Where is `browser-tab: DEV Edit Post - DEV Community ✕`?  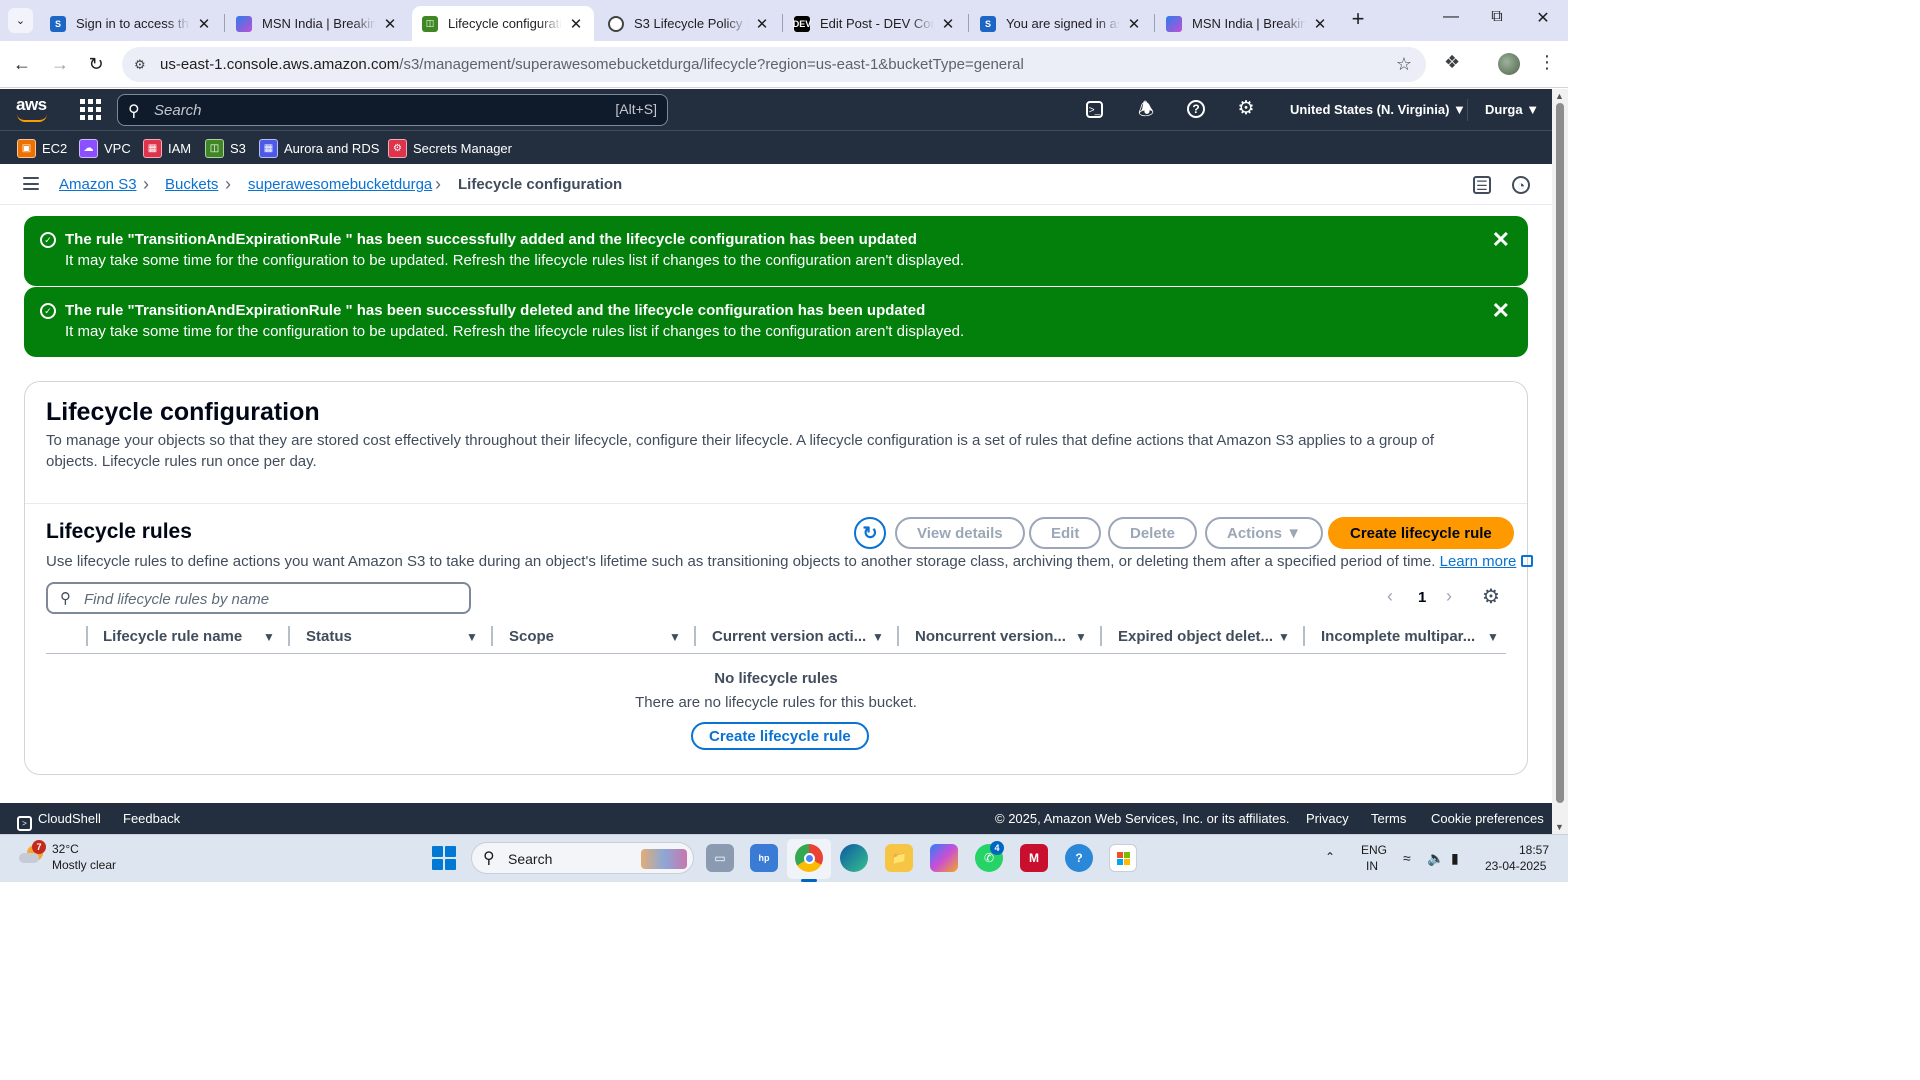 browser-tab: DEV Edit Post - DEV Community ✕ is located at coordinates (875, 23).